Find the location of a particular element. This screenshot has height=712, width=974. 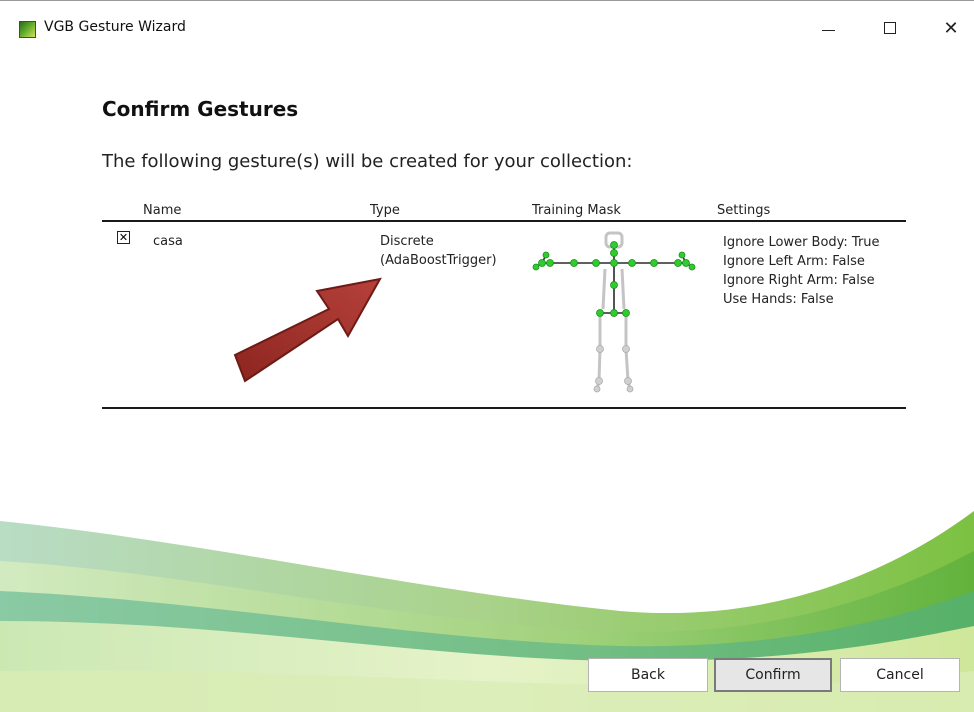

gesture-type-line1: Discrete is located at coordinates (407, 241).